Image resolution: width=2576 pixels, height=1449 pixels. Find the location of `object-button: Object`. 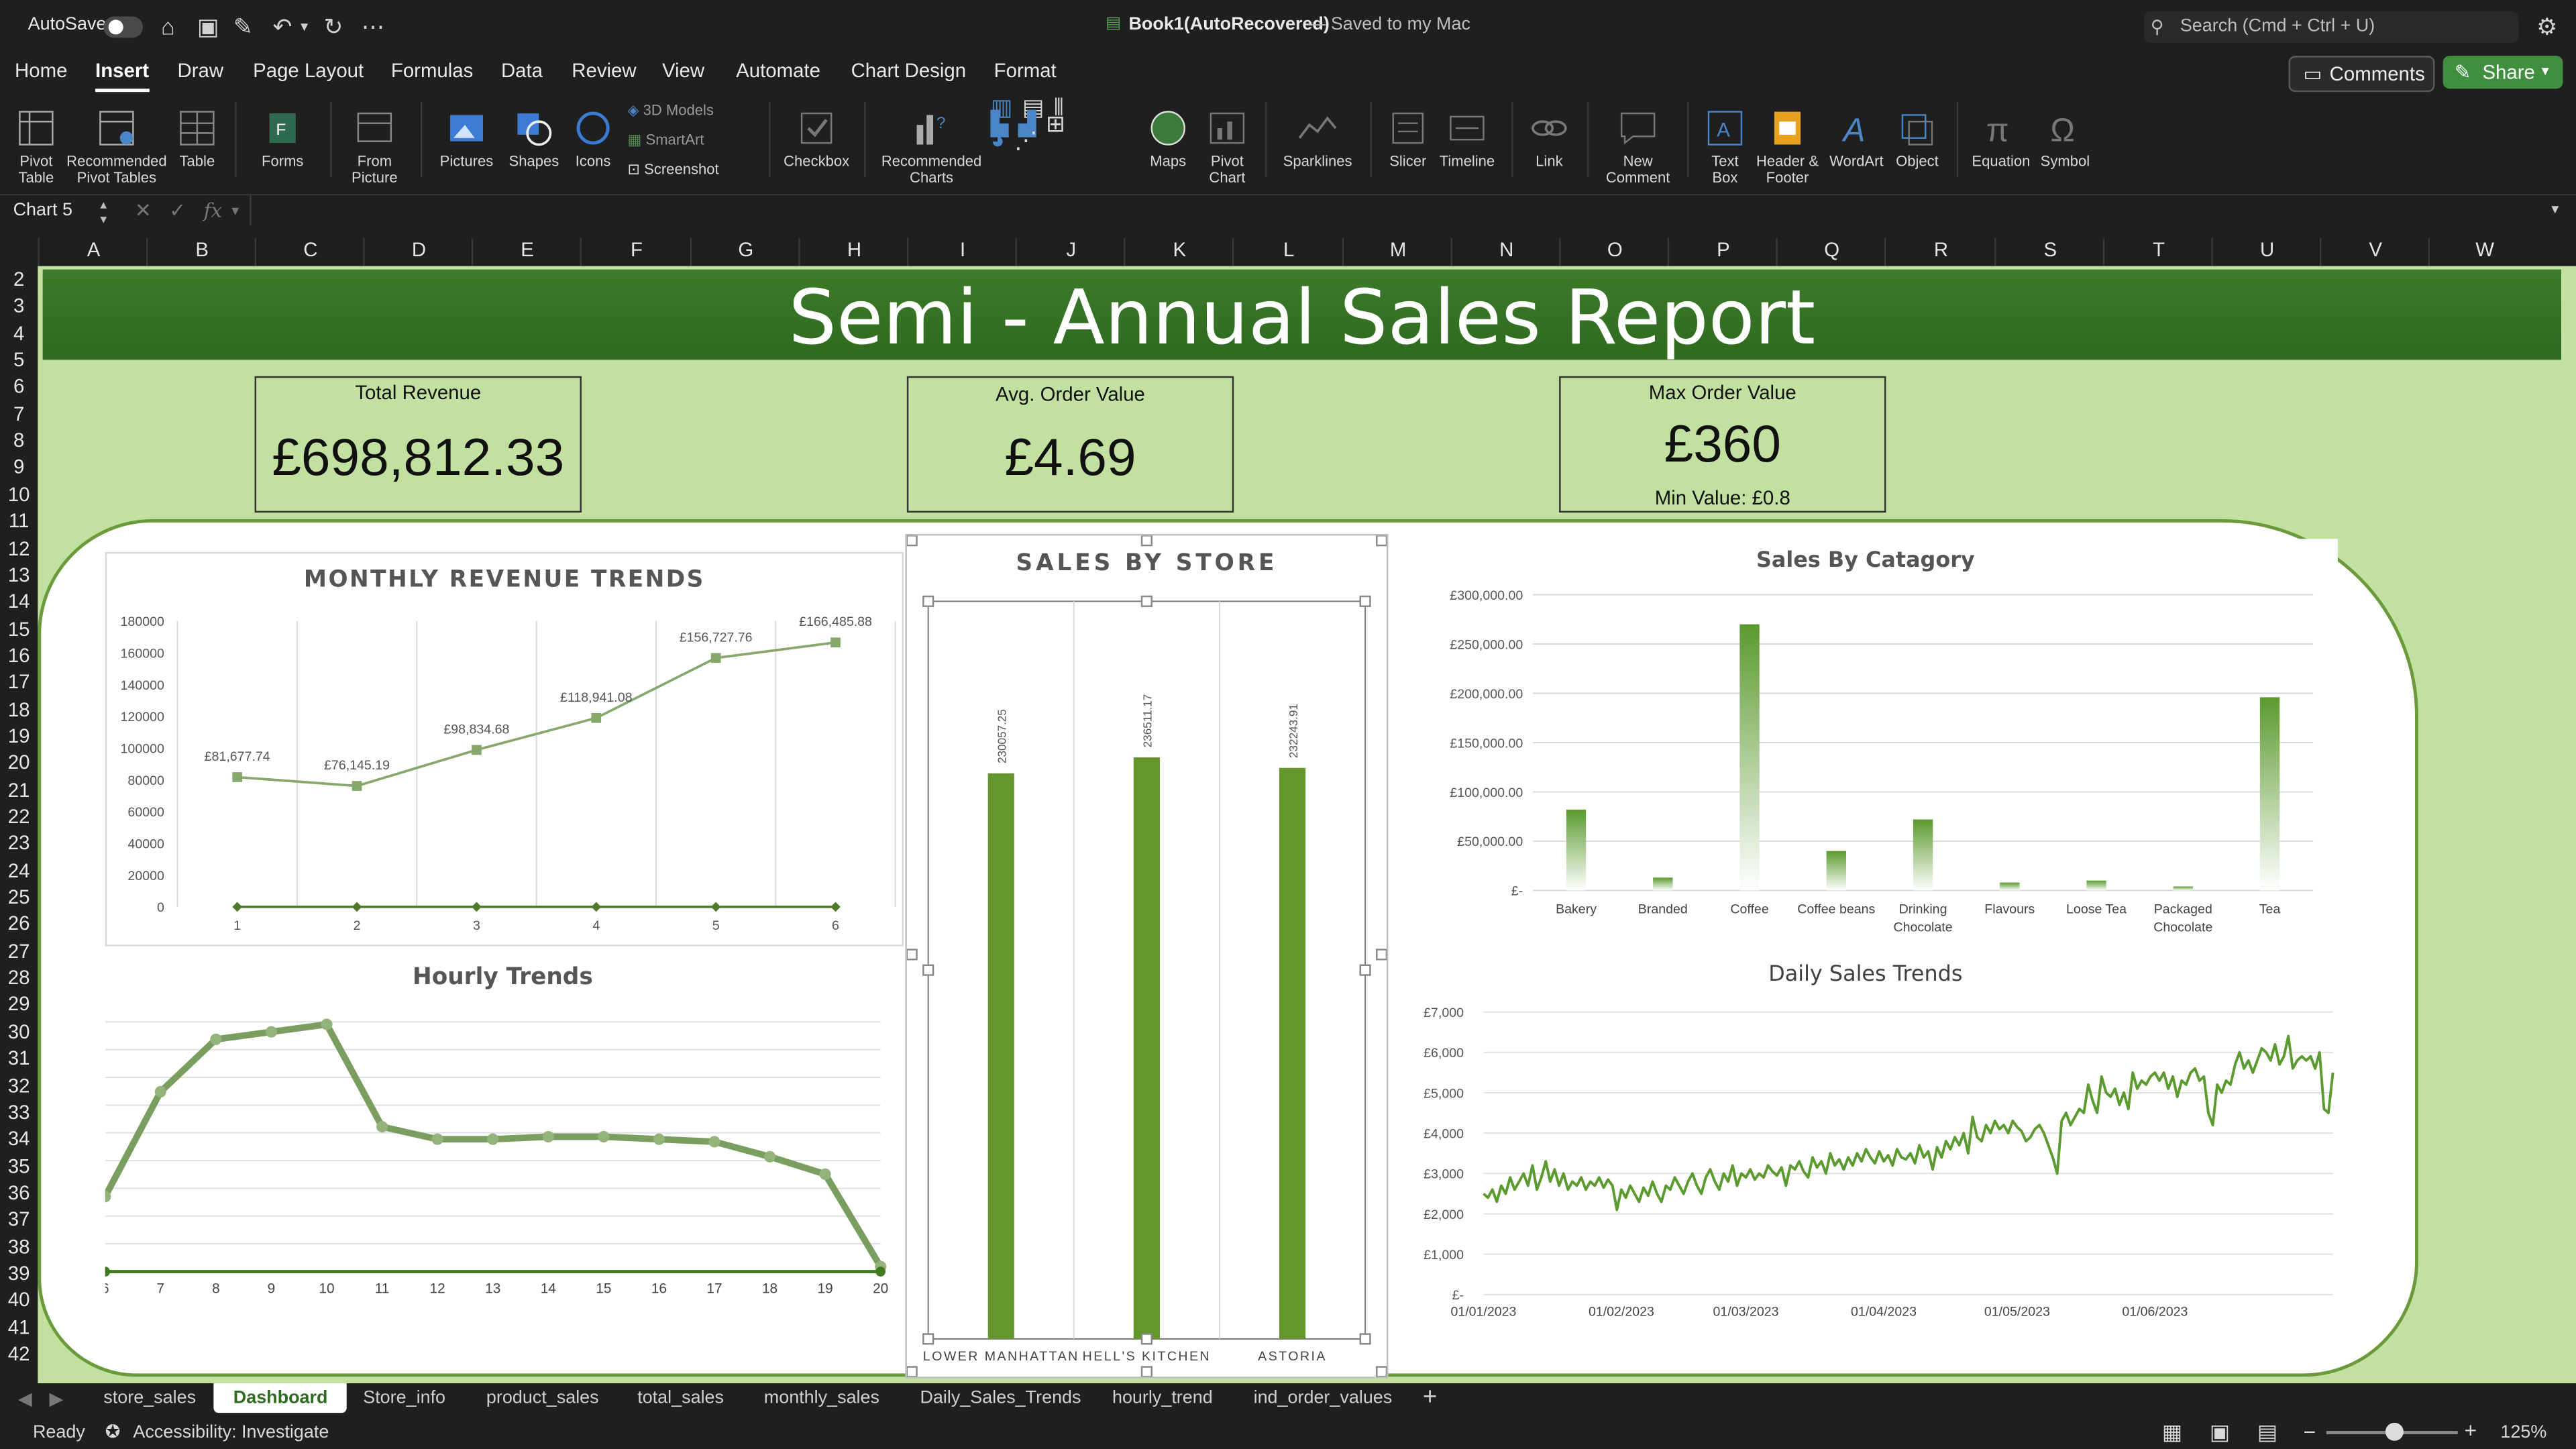

object-button: Object is located at coordinates (1917, 135).